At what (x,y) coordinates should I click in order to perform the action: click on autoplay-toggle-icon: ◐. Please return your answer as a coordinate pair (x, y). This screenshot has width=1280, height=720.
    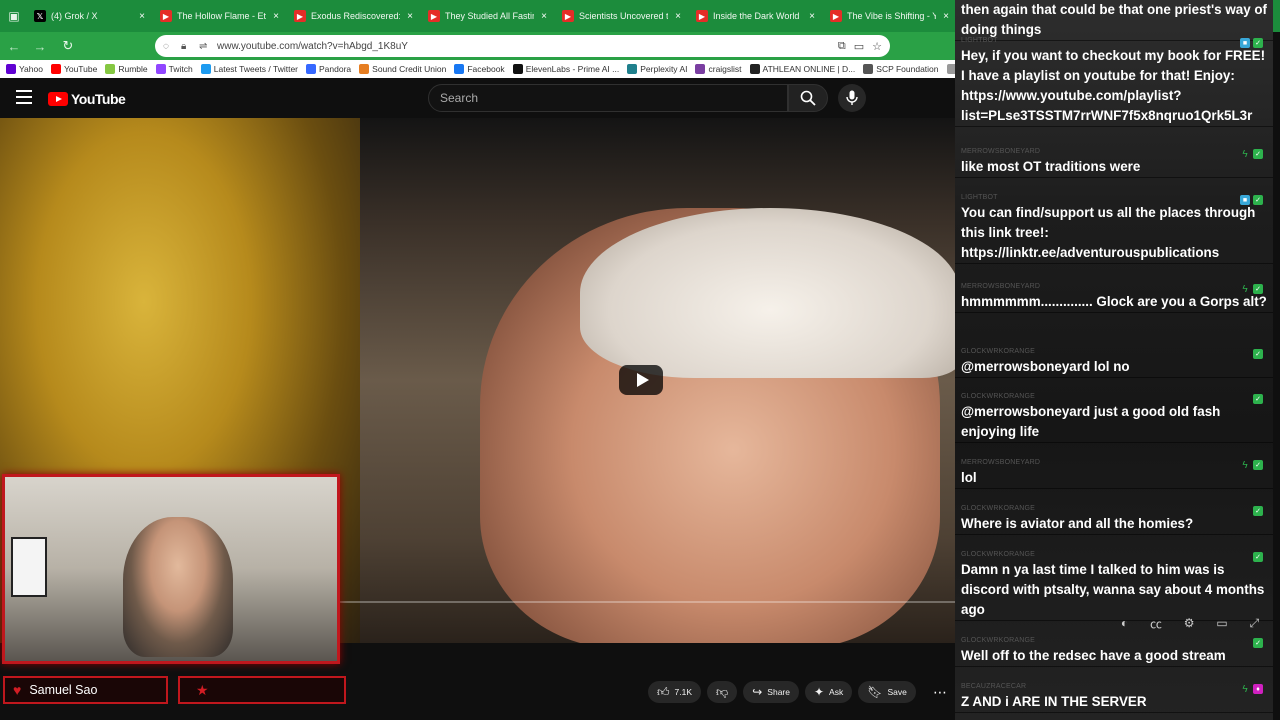
    Looking at the image, I should click on (1124, 623).